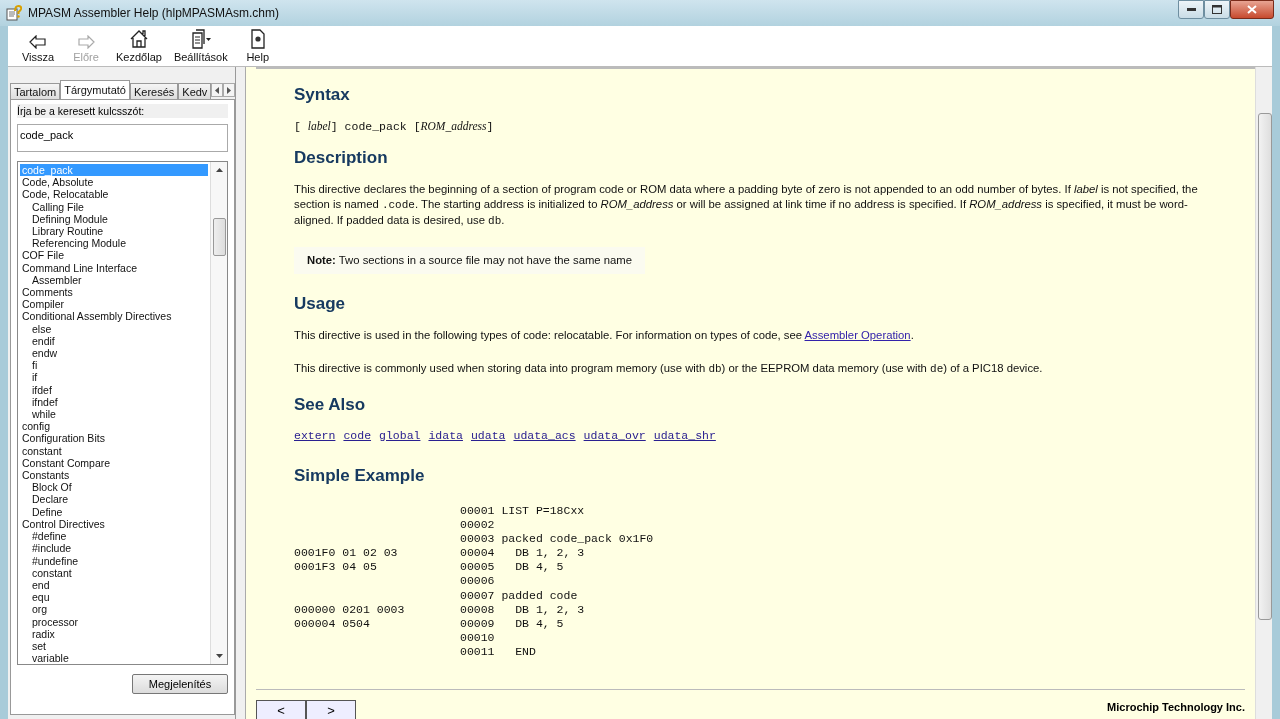  I want to click on index-item: equ, so click(114, 597).